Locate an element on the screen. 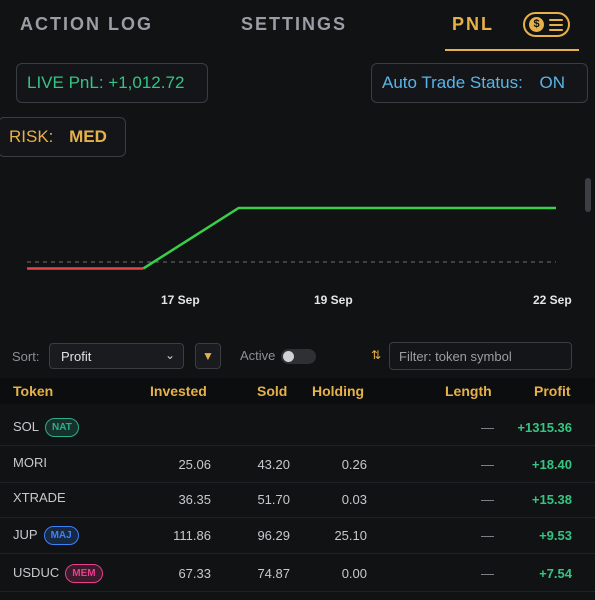 The width and height of the screenshot is (595, 600). currency-toggle: $ is located at coordinates (546, 24).